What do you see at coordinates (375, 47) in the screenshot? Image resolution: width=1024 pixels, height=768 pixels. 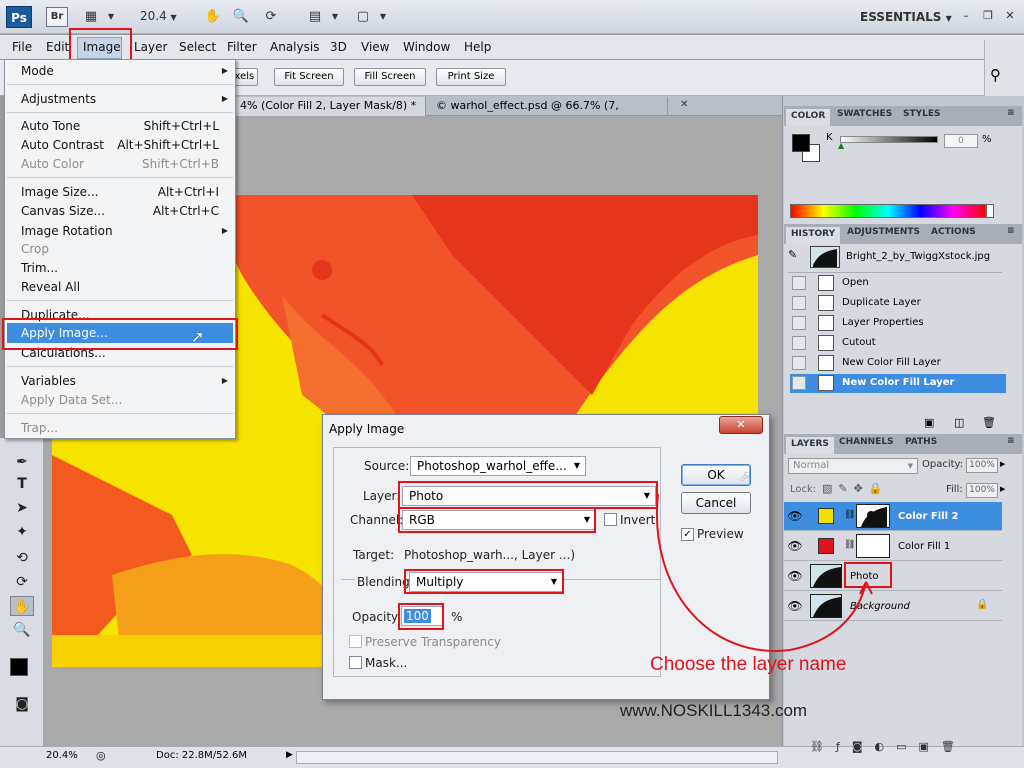 I see `menu-view: View` at bounding box center [375, 47].